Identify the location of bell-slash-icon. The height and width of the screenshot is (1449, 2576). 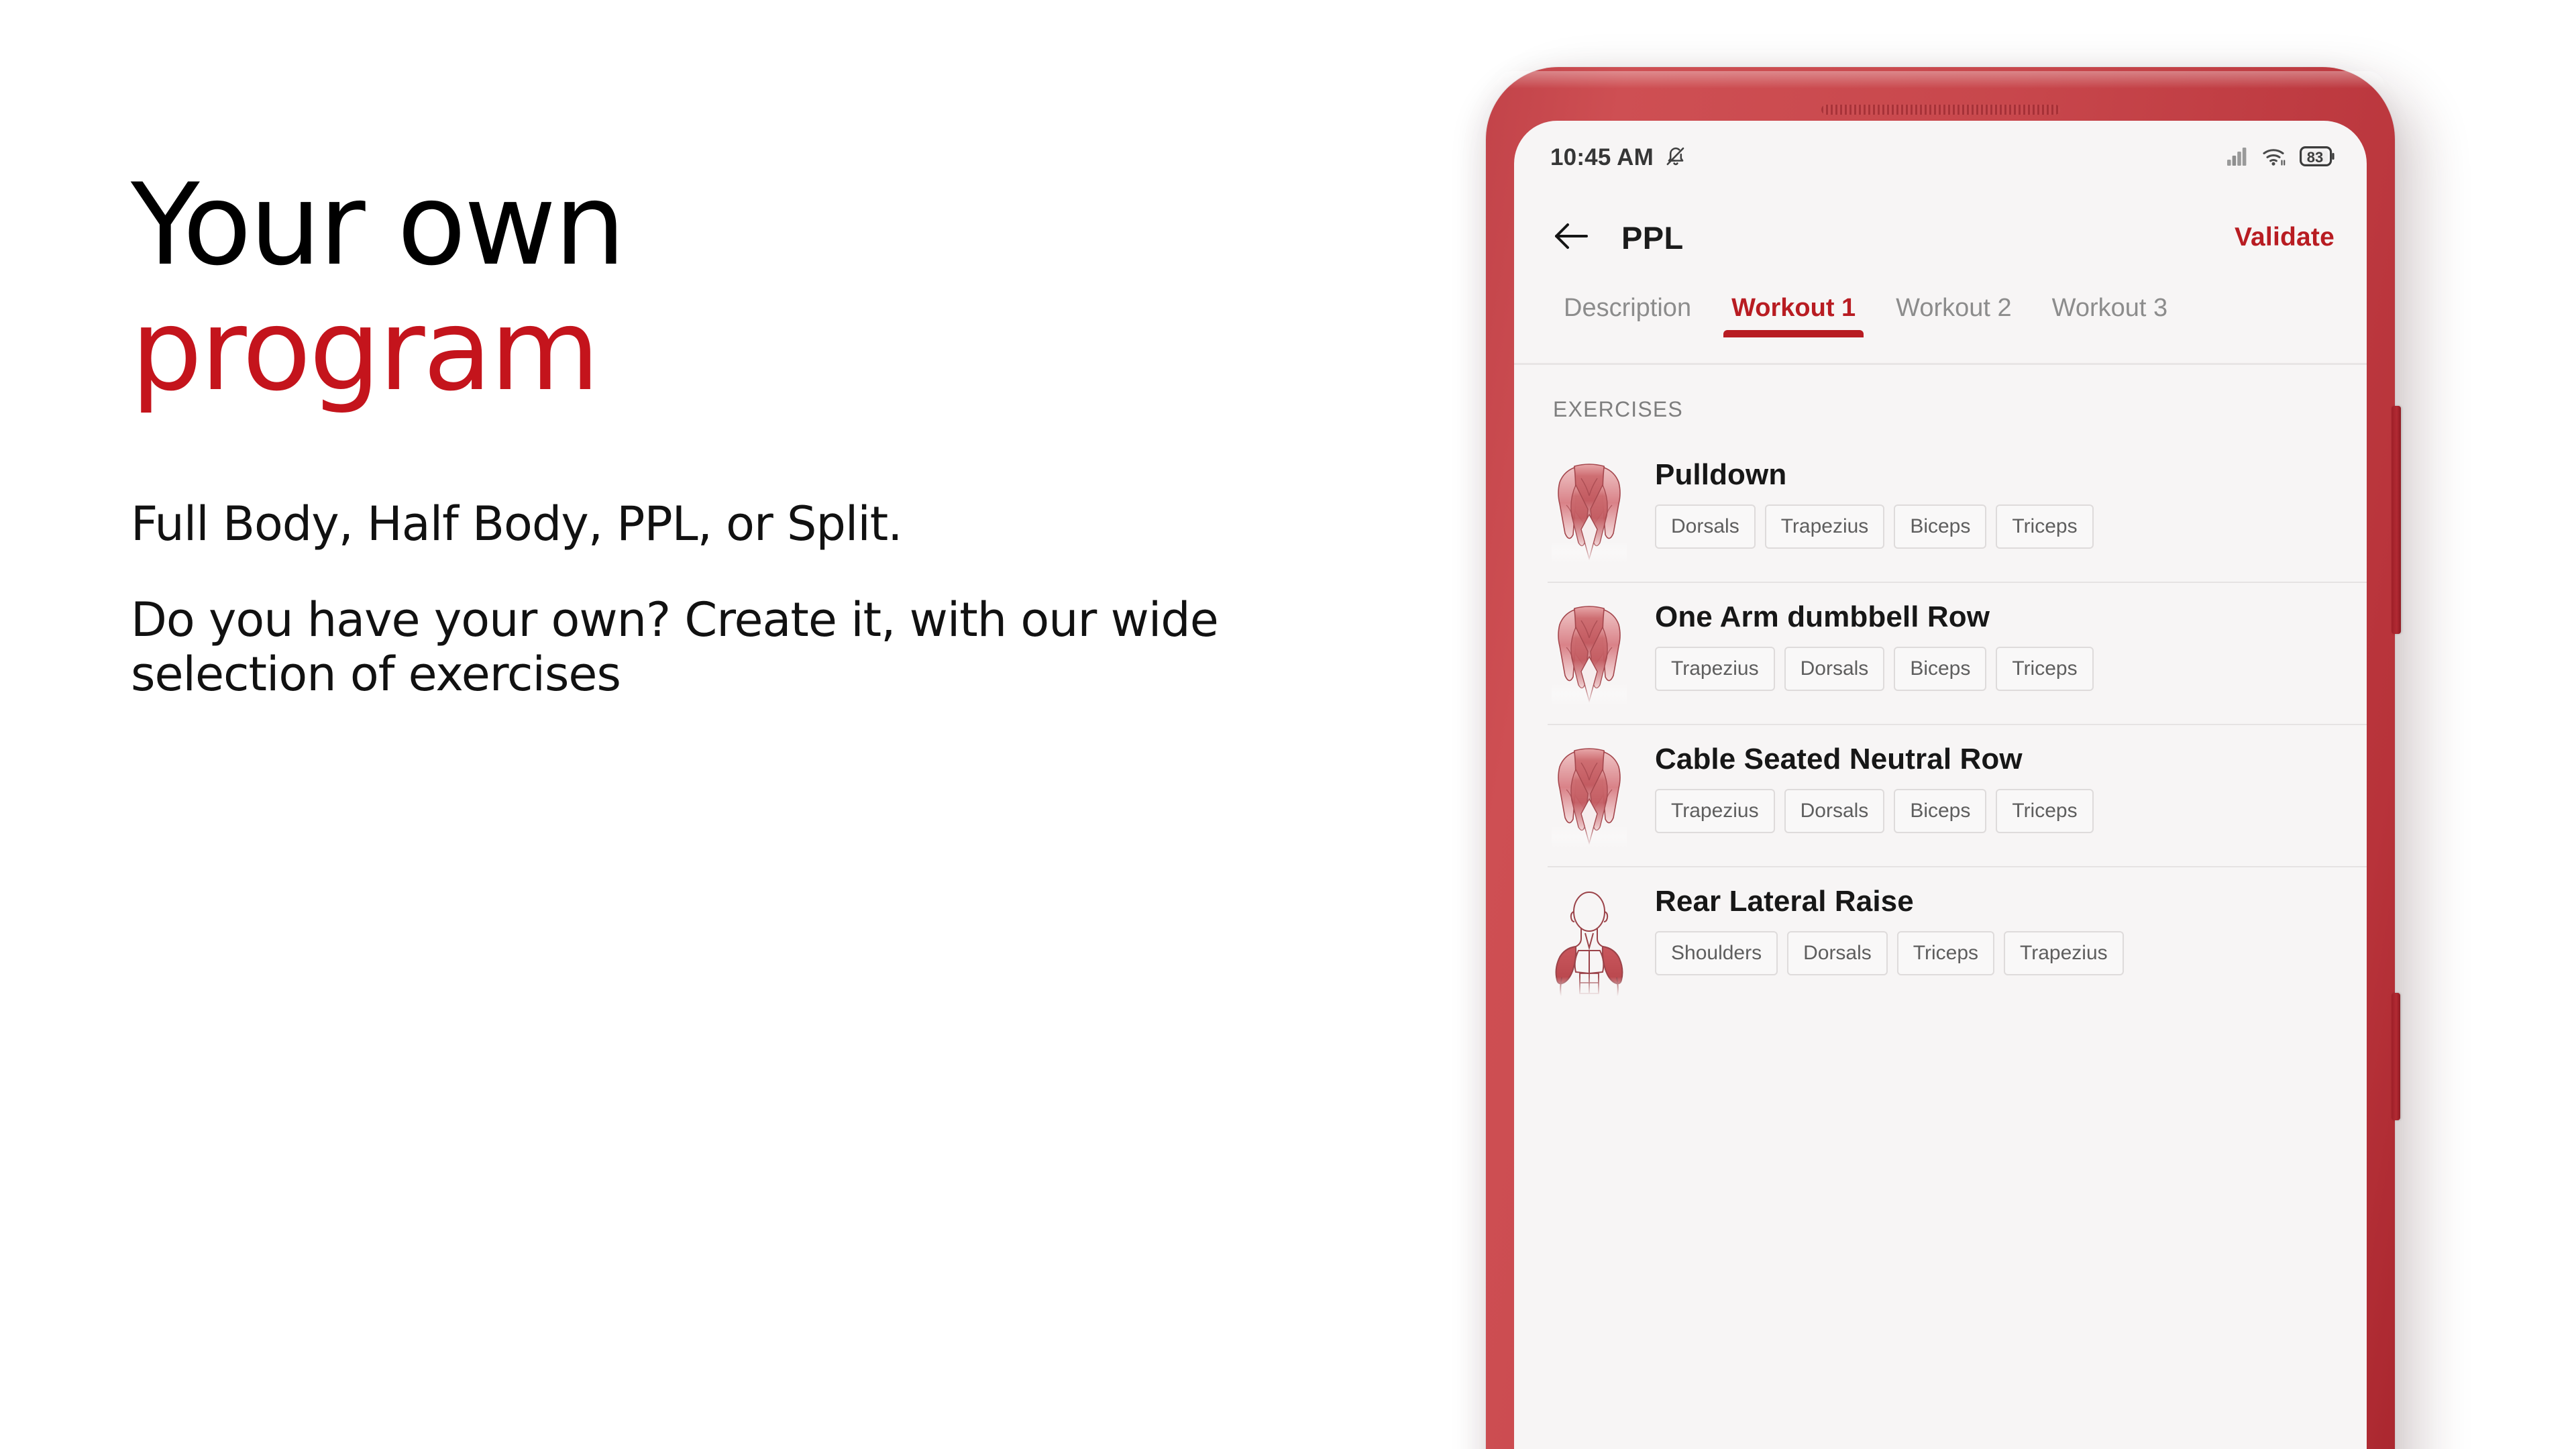
(1675, 158).